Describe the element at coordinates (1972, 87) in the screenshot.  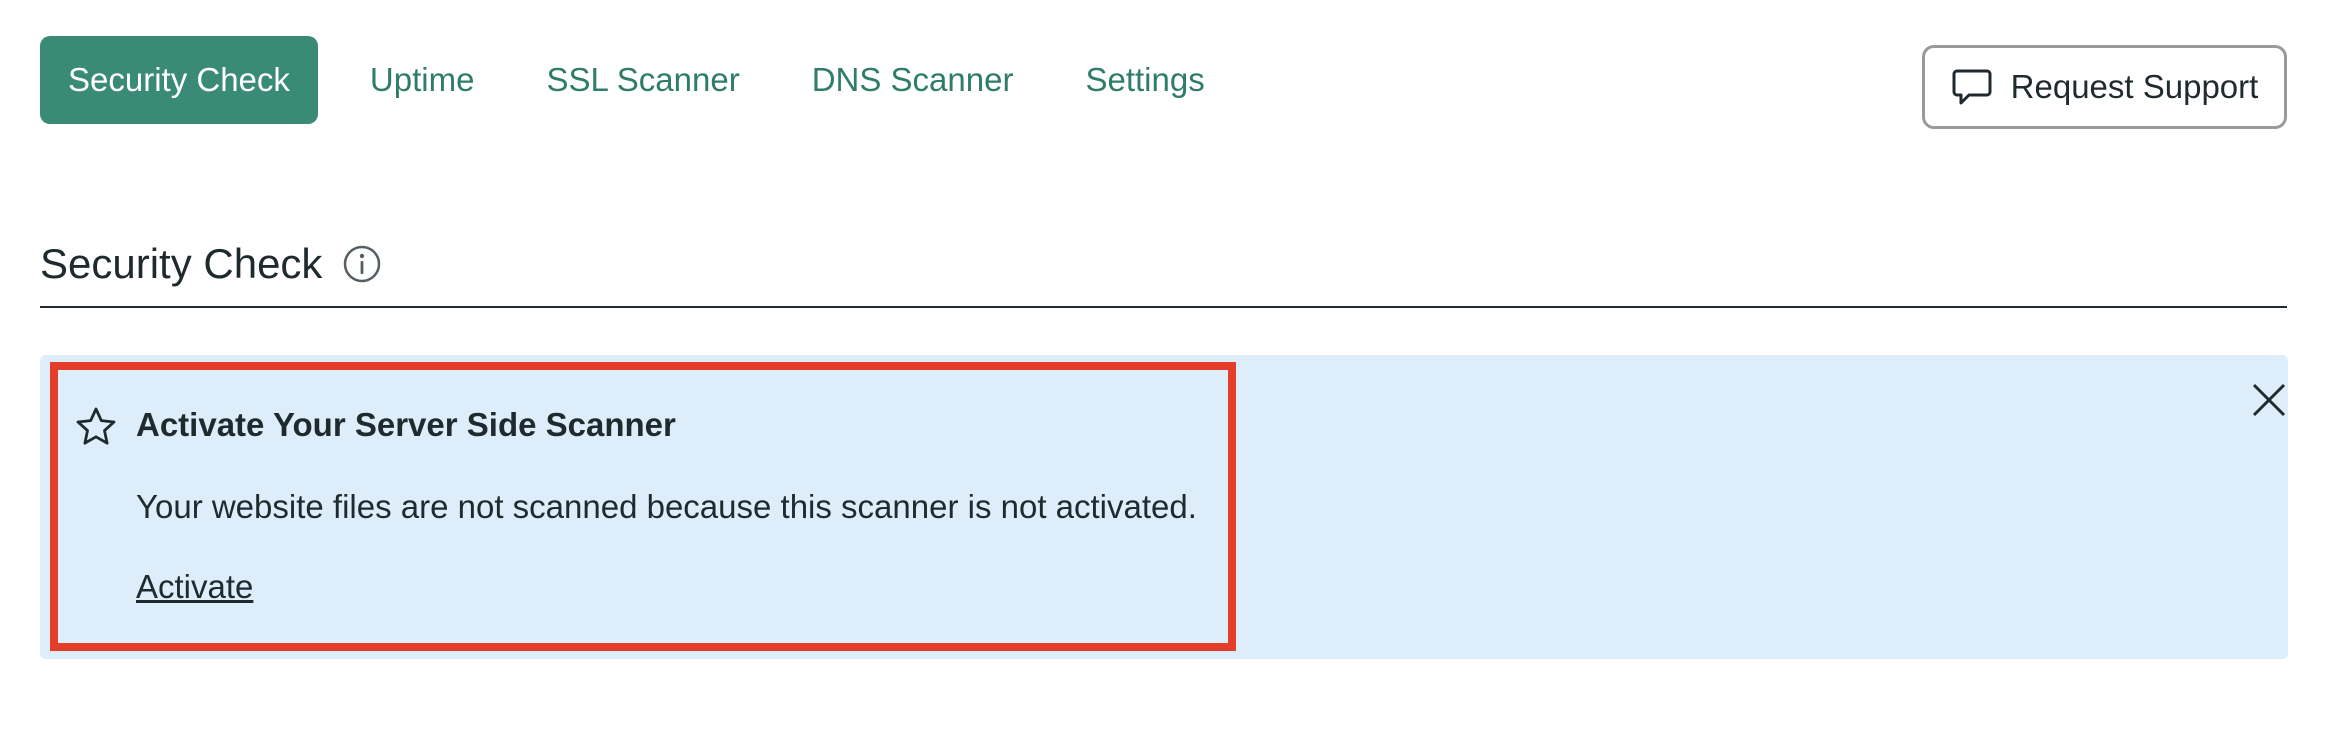
I see `chat-bubble-icon` at that location.